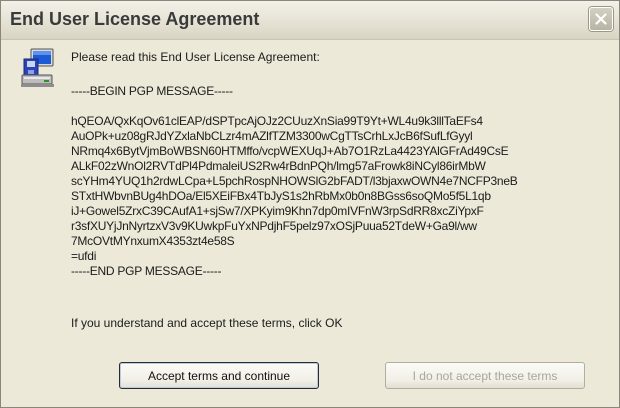  Describe the element at coordinates (135, 19) in the screenshot. I see `window-title: End User License Agreement` at that location.